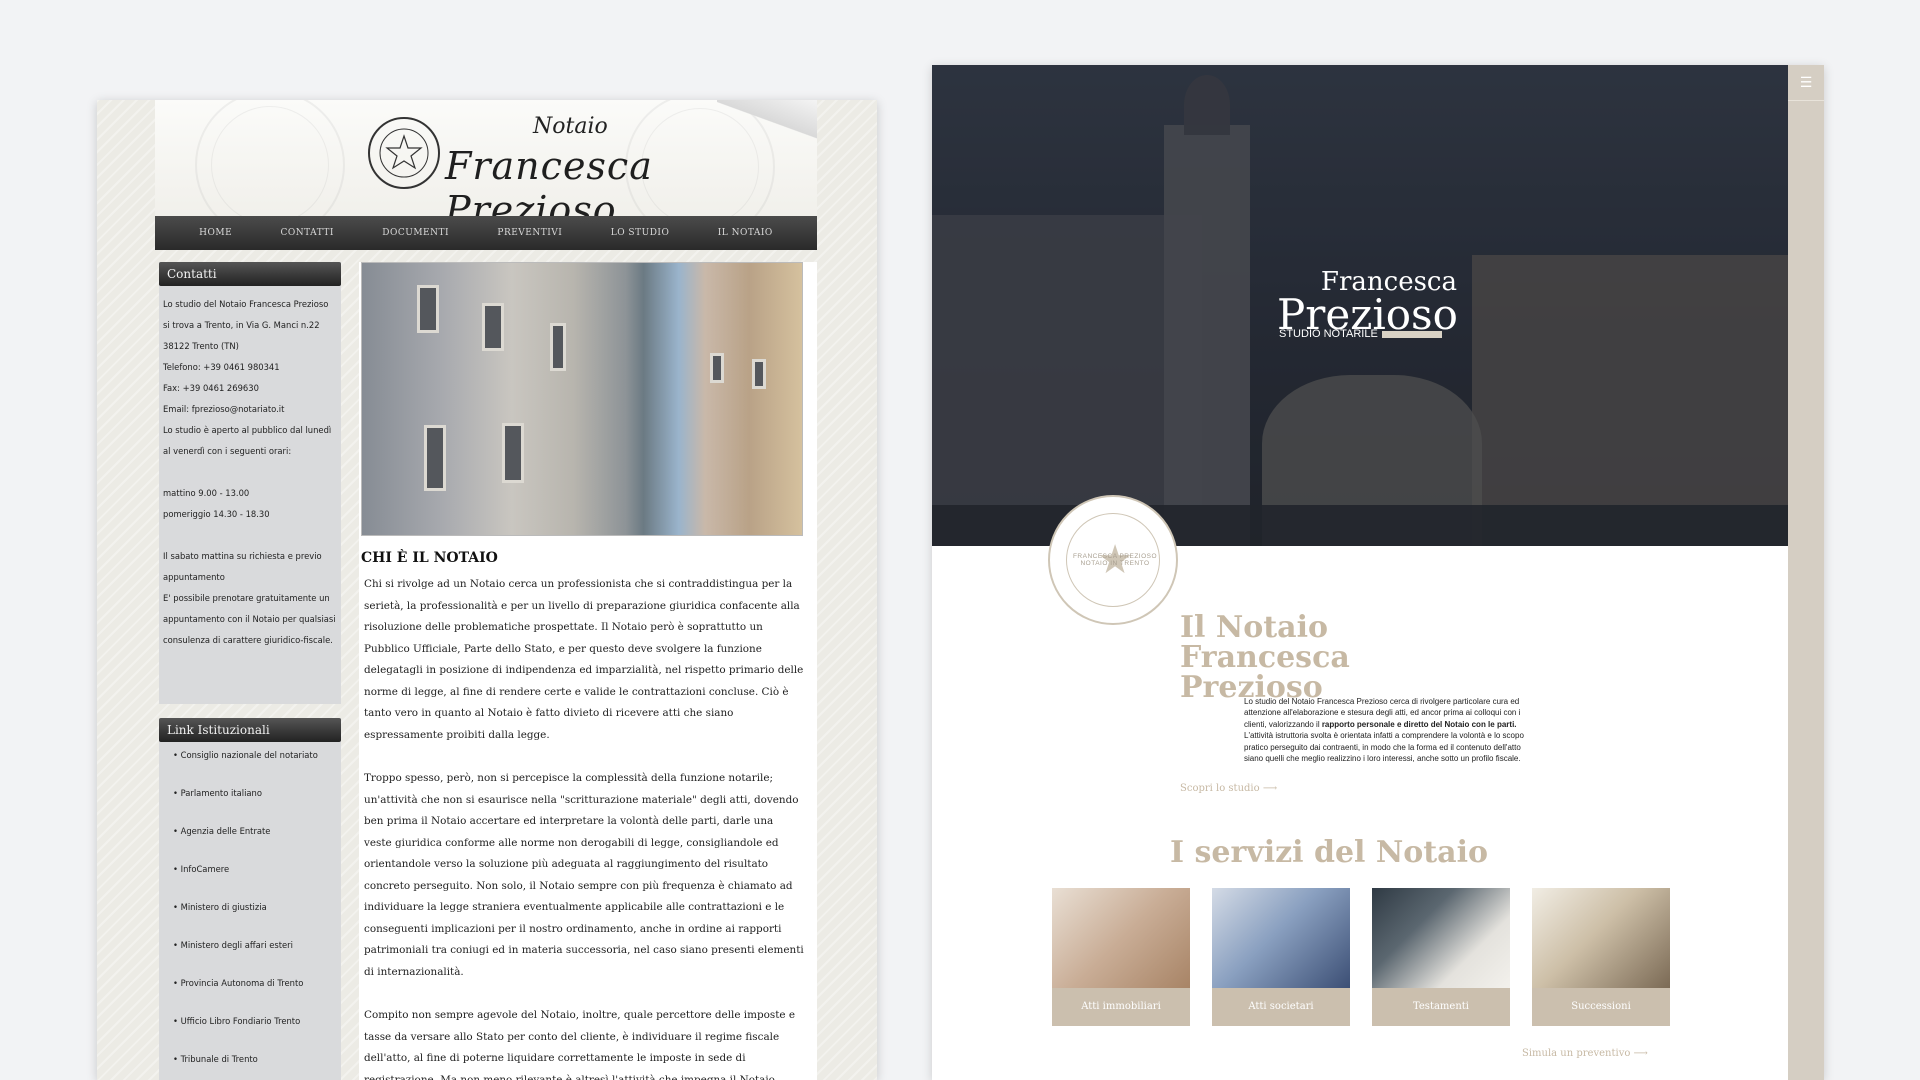 This screenshot has height=1080, width=1920. Describe the element at coordinates (1367, 302) in the screenshot. I see `hero-logo: Francesca Prezioso` at that location.